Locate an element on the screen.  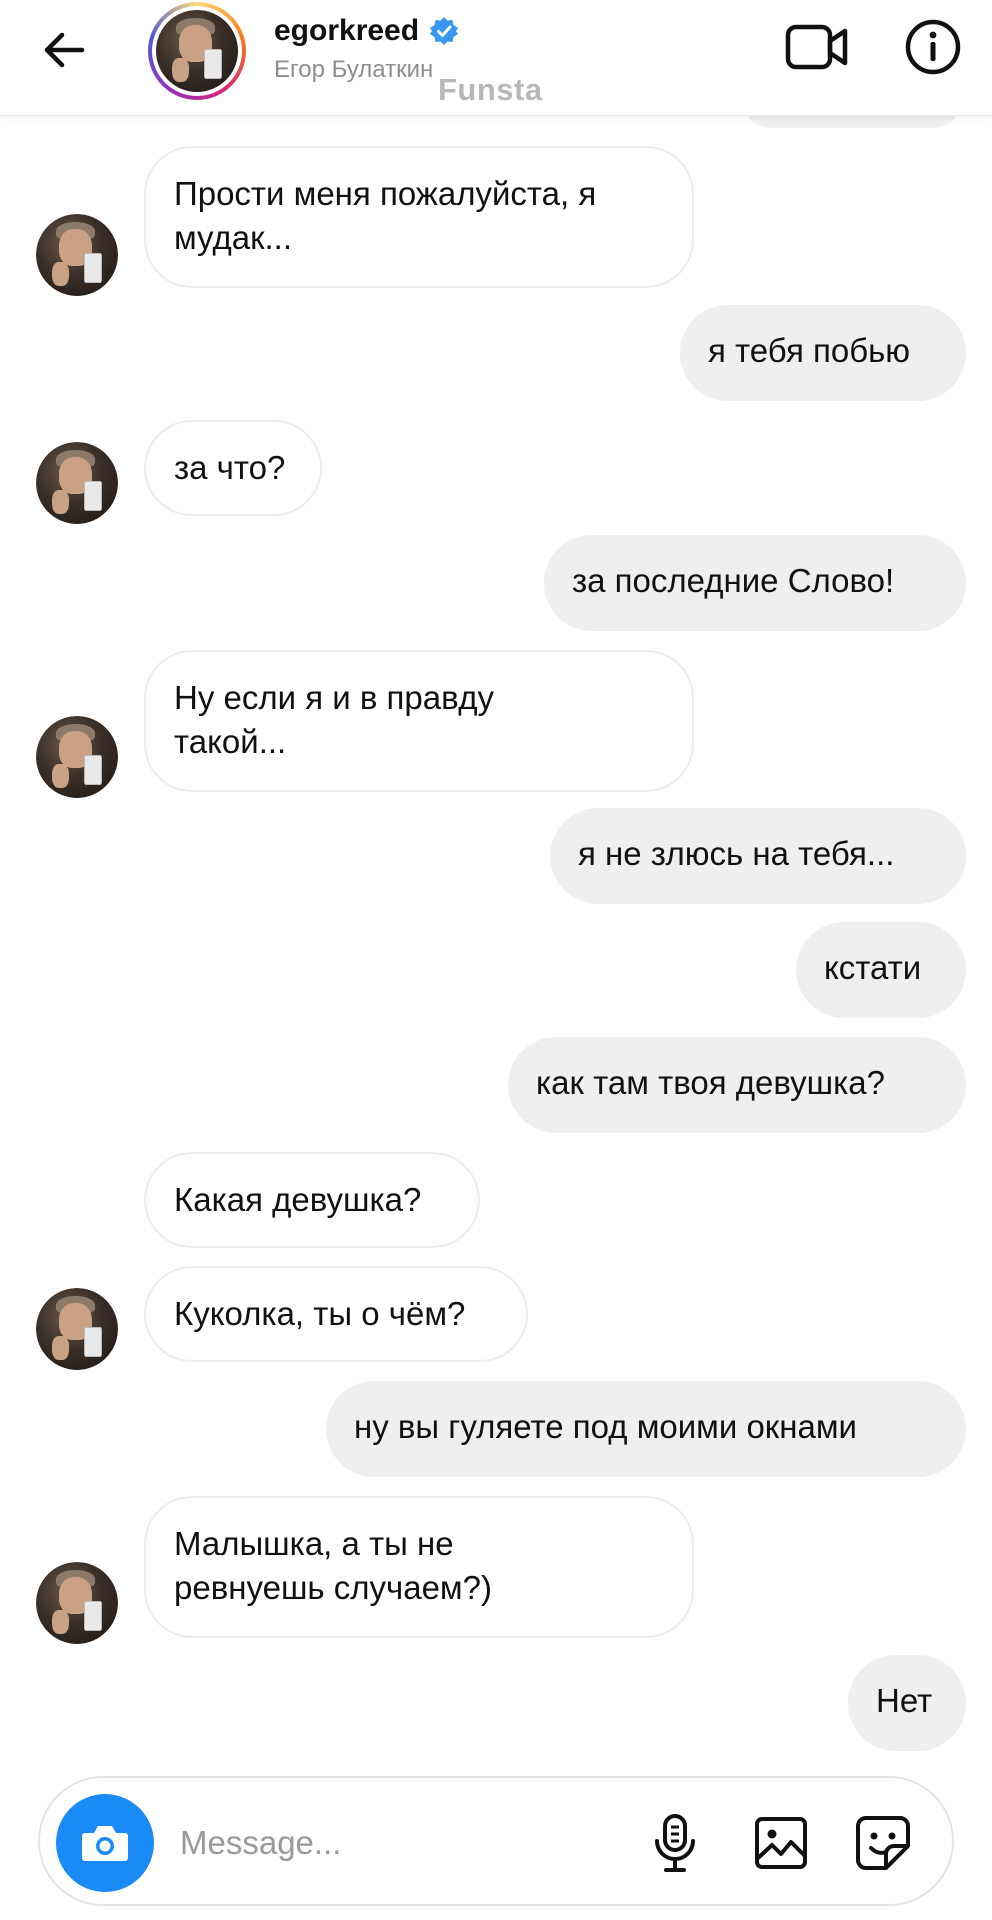
camera-icon is located at coordinates (105, 1843).